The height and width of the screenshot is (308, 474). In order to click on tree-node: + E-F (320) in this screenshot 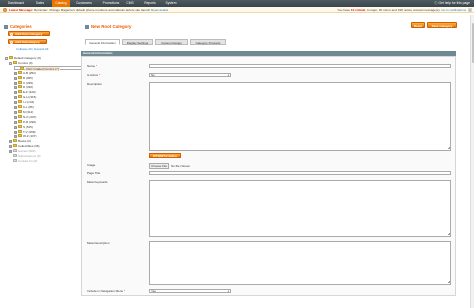, I will do `click(25, 92)`.